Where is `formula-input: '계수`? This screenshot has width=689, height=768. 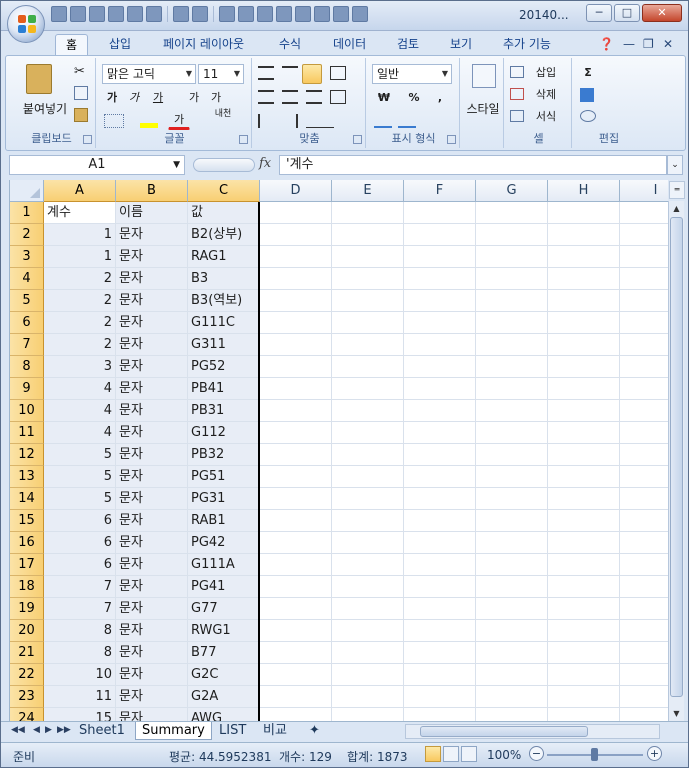 formula-input: '계수 is located at coordinates (473, 165).